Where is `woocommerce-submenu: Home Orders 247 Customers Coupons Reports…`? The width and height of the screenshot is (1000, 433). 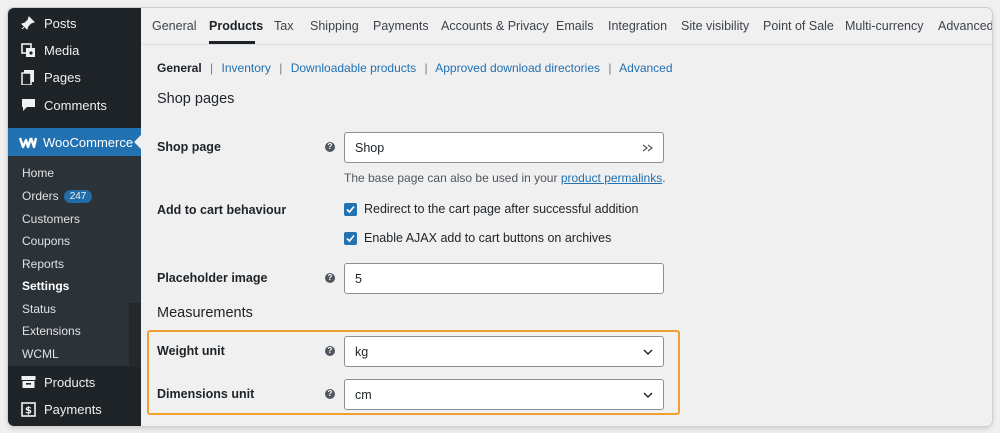 woocommerce-submenu: Home Orders 247 Customers Coupons Reports… is located at coordinates (74, 261).